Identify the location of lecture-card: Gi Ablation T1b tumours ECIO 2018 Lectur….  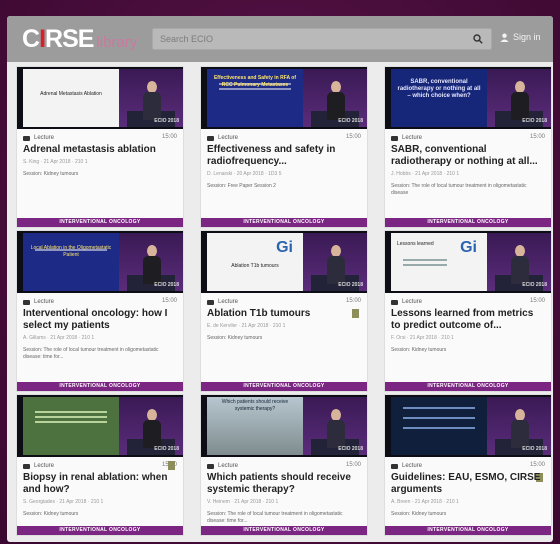
(284, 311).